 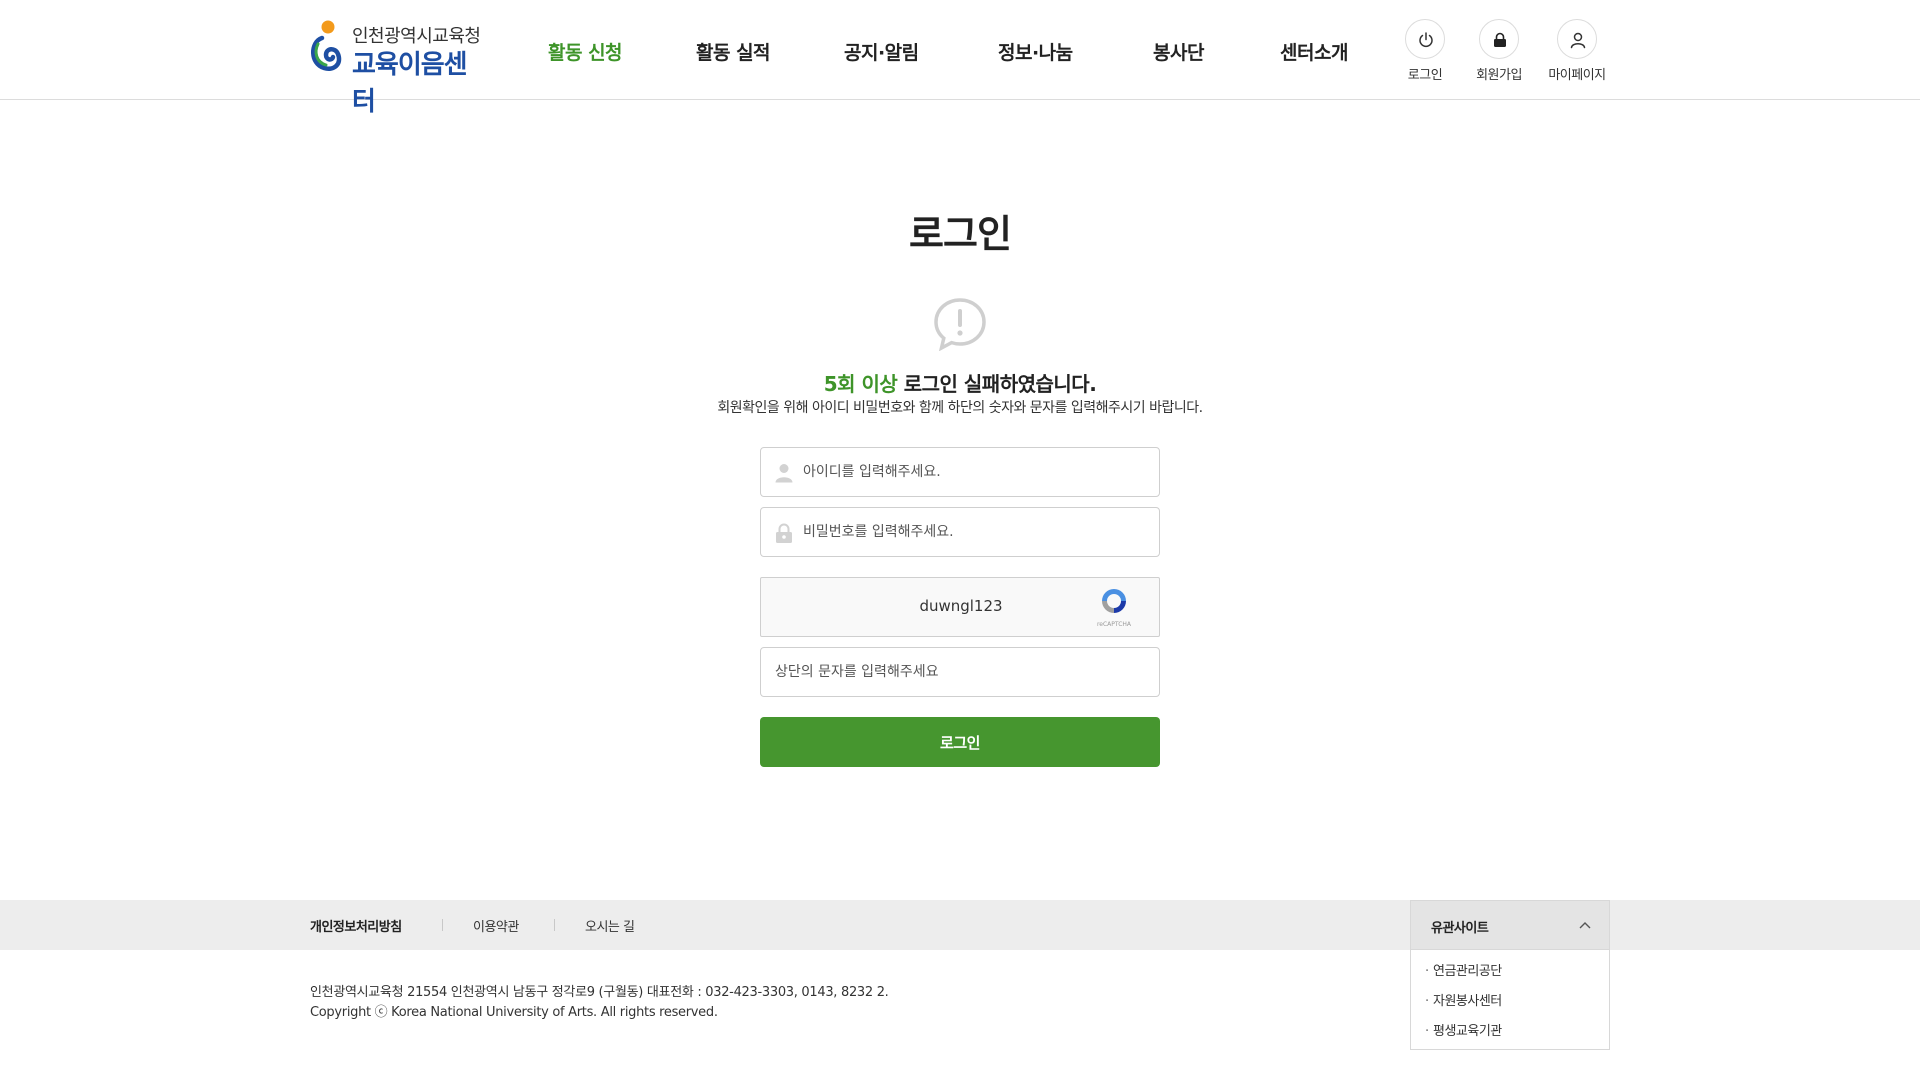 I want to click on lock-icon, so click(x=1500, y=39).